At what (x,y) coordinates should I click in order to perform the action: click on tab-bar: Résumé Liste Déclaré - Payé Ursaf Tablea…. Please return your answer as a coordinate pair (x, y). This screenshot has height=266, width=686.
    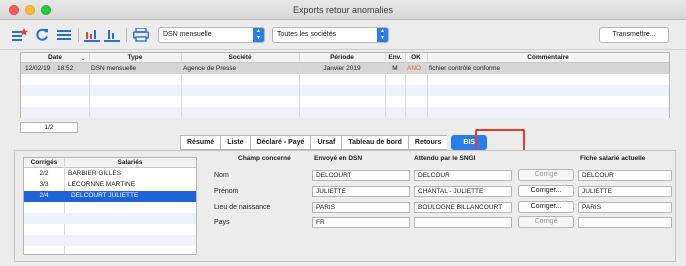
    Looking at the image, I should click on (334, 142).